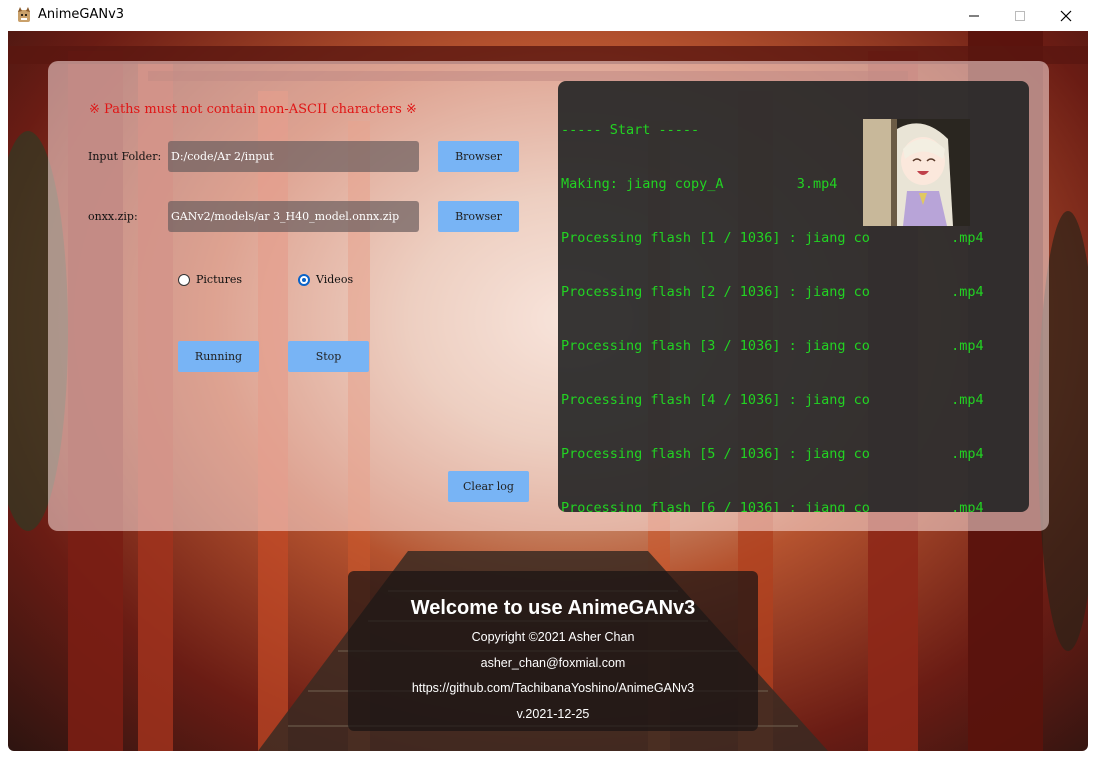 The width and height of the screenshot is (1096, 759). Describe the element at coordinates (548, 15) in the screenshot. I see `title-bar: AnimeGANv3` at that location.